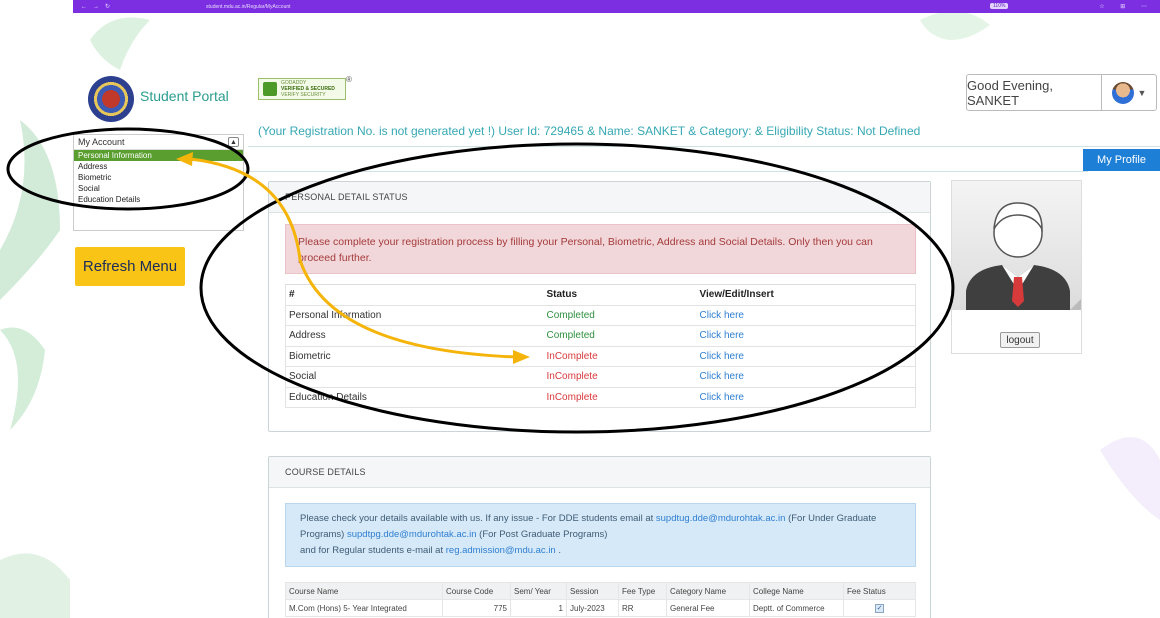 The image size is (1160, 618). What do you see at coordinates (349, 79) in the screenshot?
I see `registered-mark: ®` at bounding box center [349, 79].